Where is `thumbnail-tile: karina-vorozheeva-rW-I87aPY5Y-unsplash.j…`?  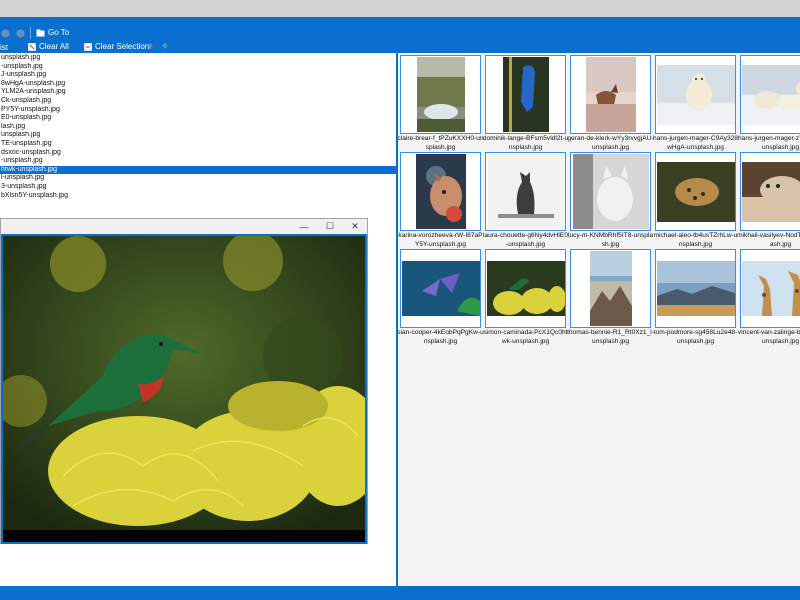
thumbnail-tile: karina-vorozheeva-rW-I87aPY5Y-unsplash.j… is located at coordinates (440, 200).